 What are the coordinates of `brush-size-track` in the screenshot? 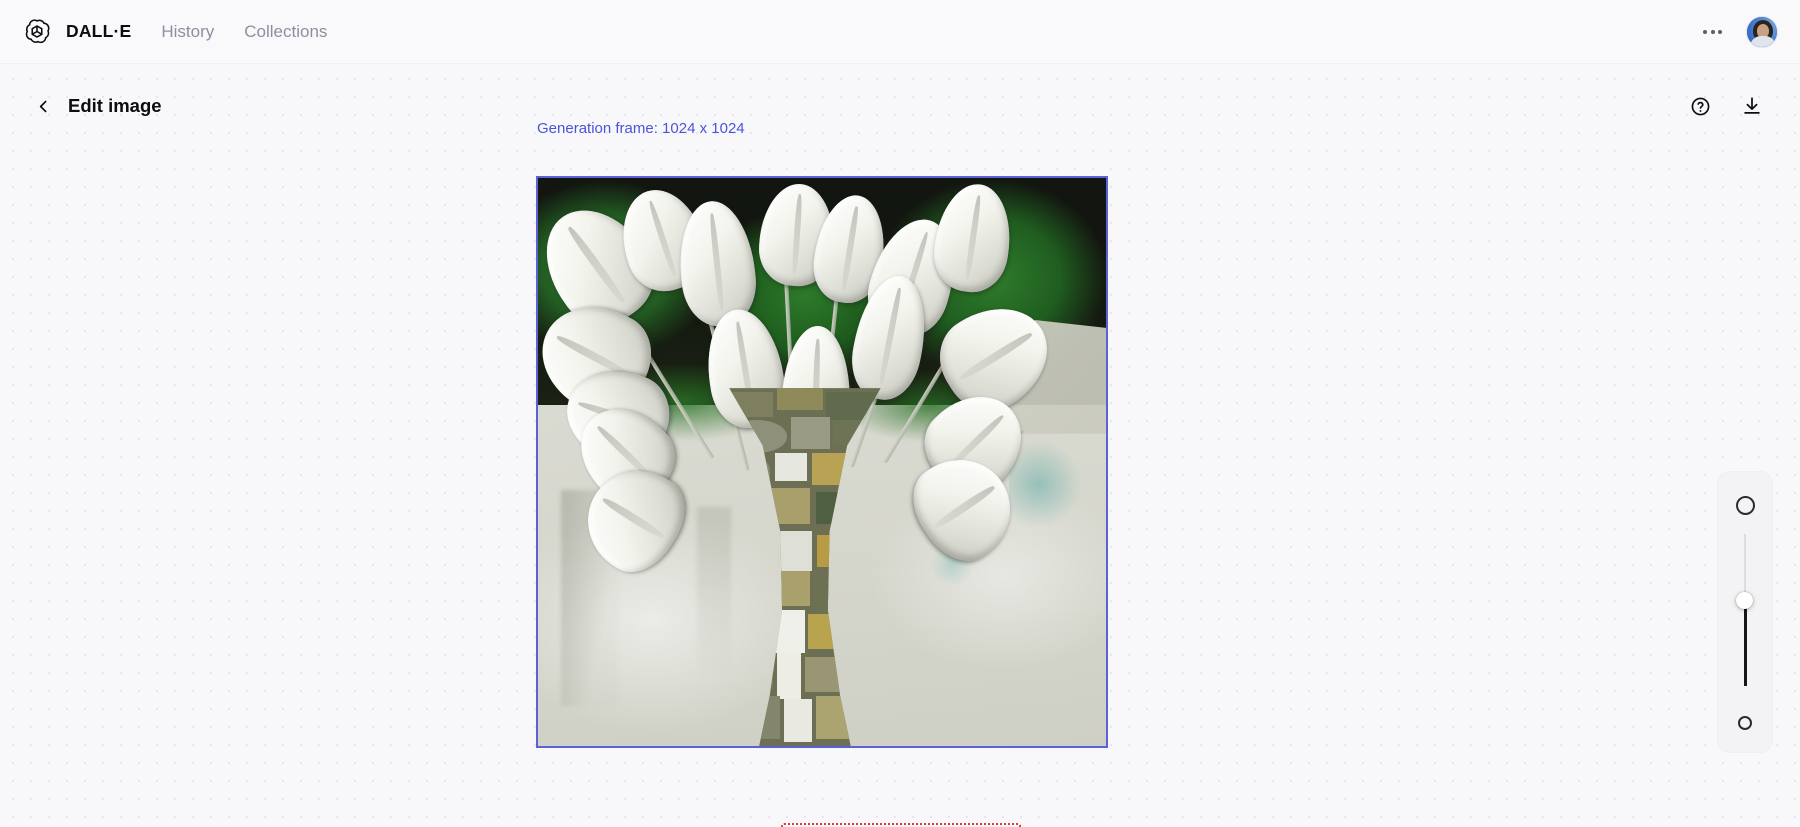 It's located at (1745, 610).